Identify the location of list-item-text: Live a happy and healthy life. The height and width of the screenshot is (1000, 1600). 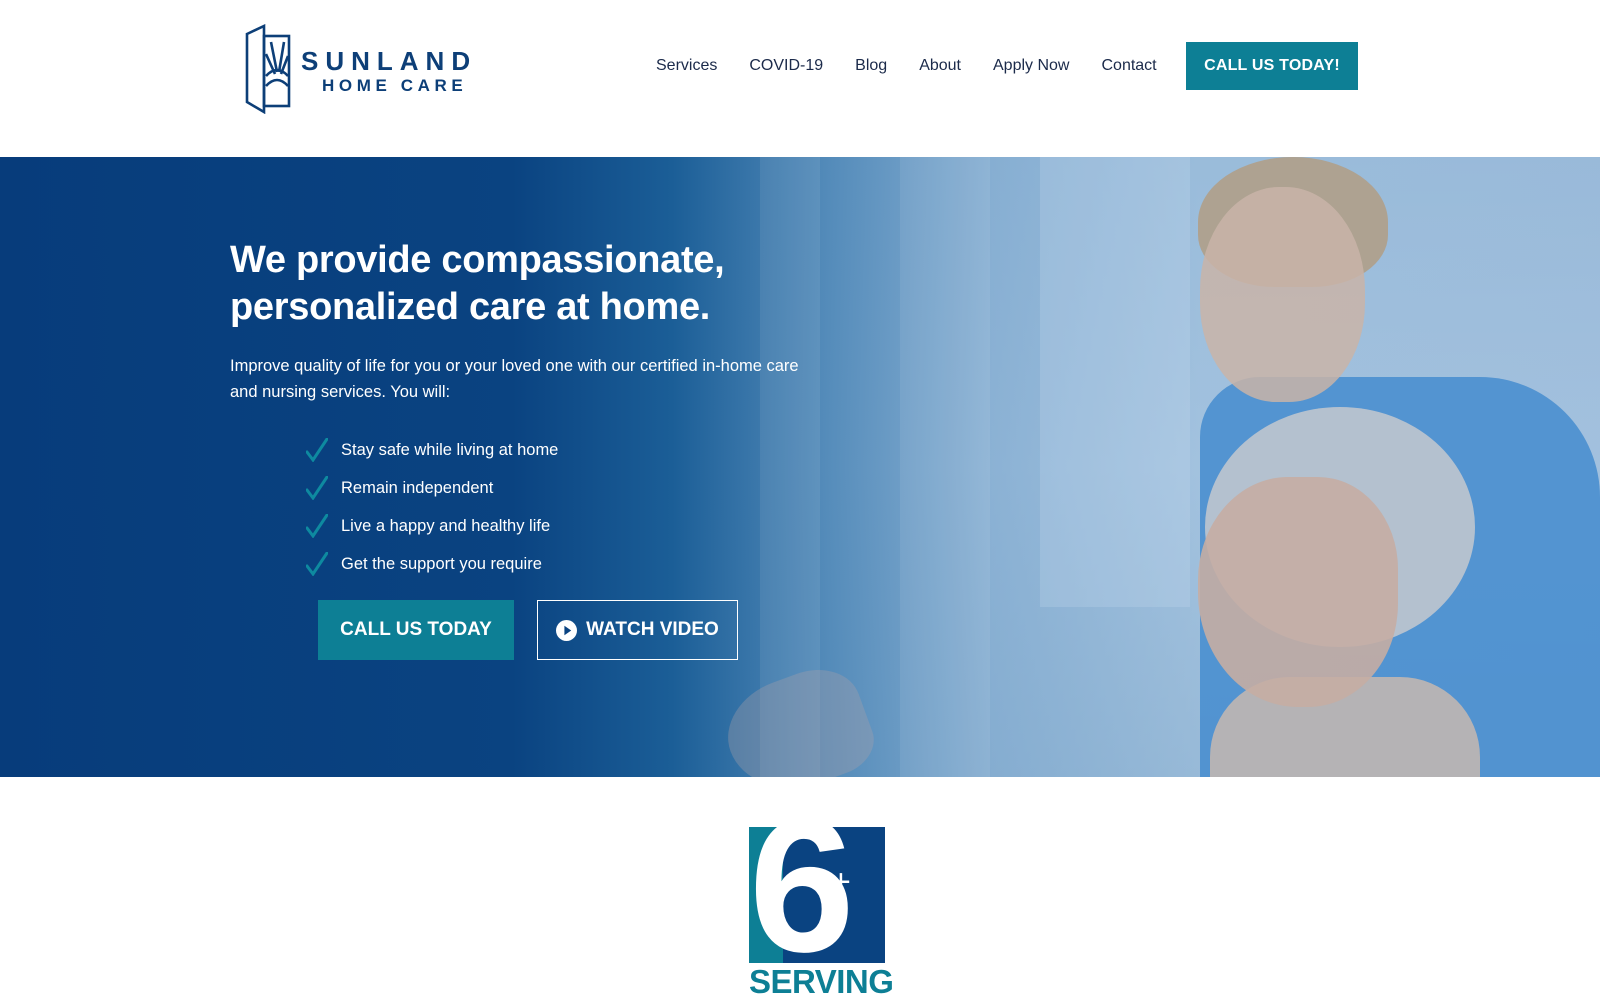
(446, 525).